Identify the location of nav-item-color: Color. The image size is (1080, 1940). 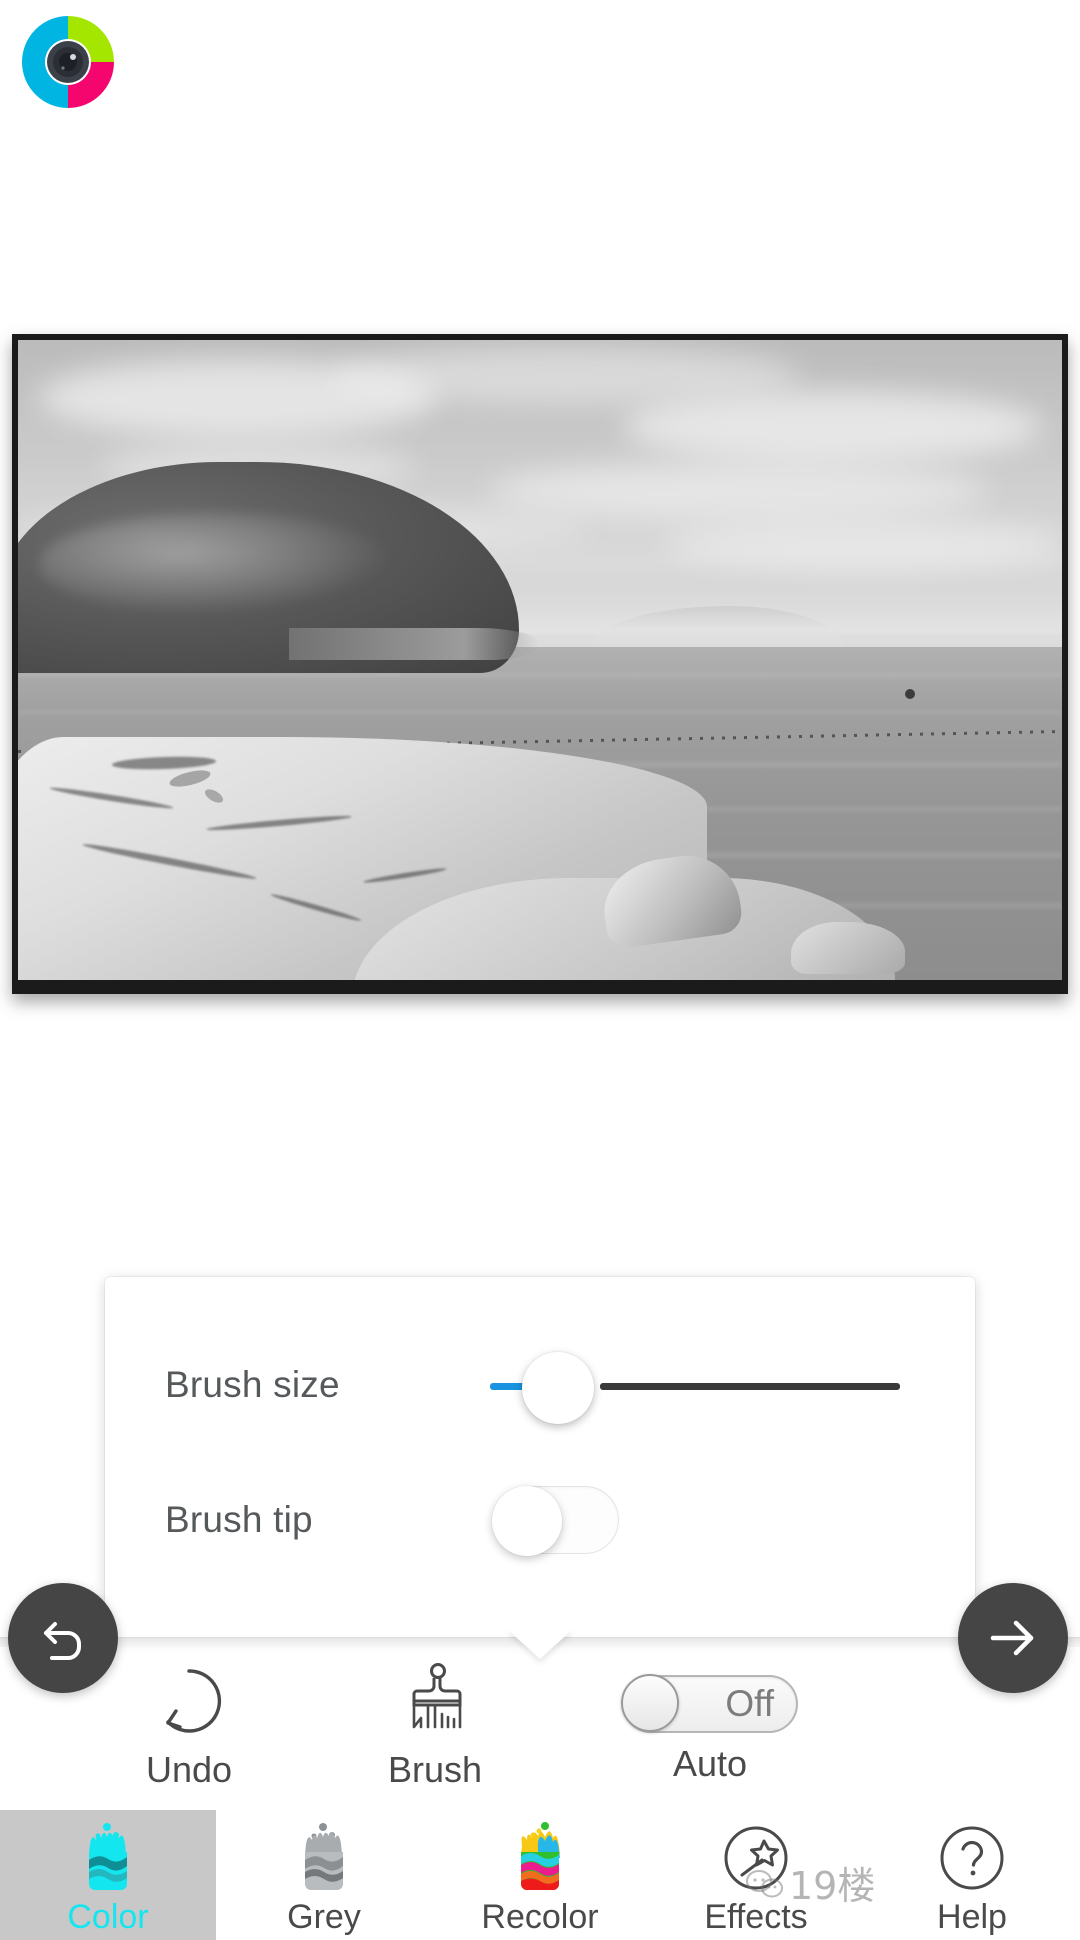
(108, 1875).